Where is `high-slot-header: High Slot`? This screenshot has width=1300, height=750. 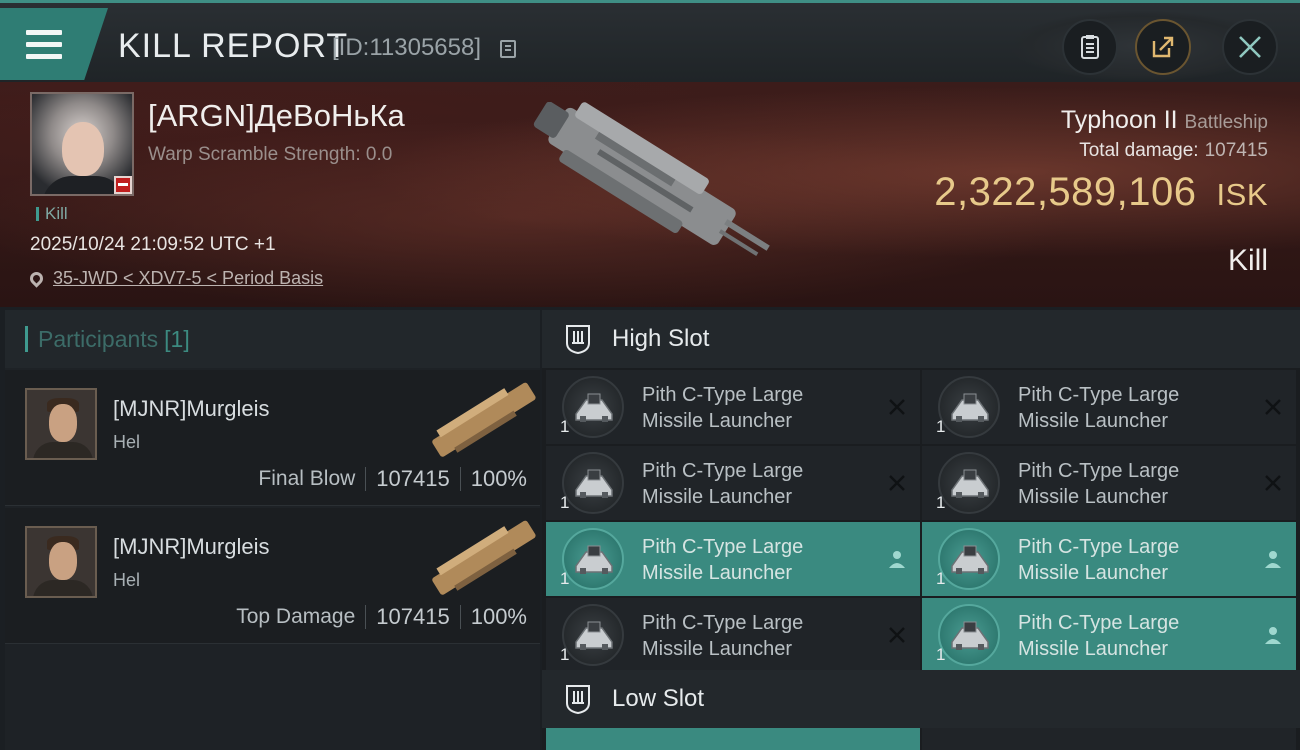
high-slot-header: High Slot is located at coordinates (921, 339).